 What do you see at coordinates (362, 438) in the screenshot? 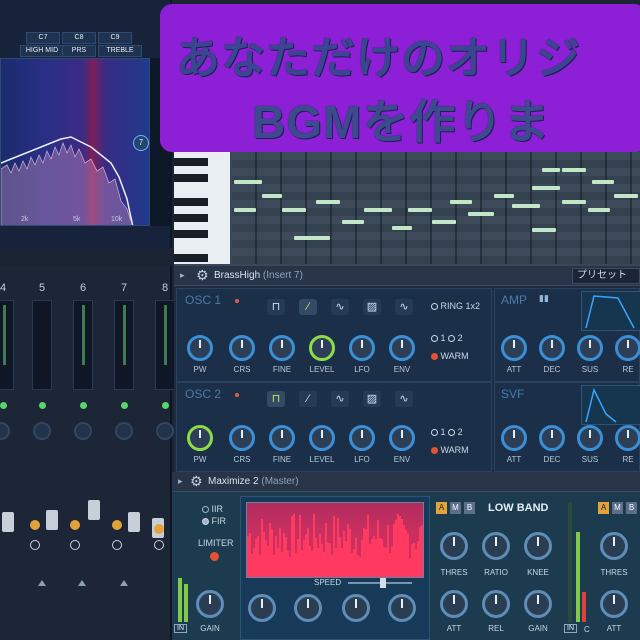
I see `osc2-lfo-knob` at bounding box center [362, 438].